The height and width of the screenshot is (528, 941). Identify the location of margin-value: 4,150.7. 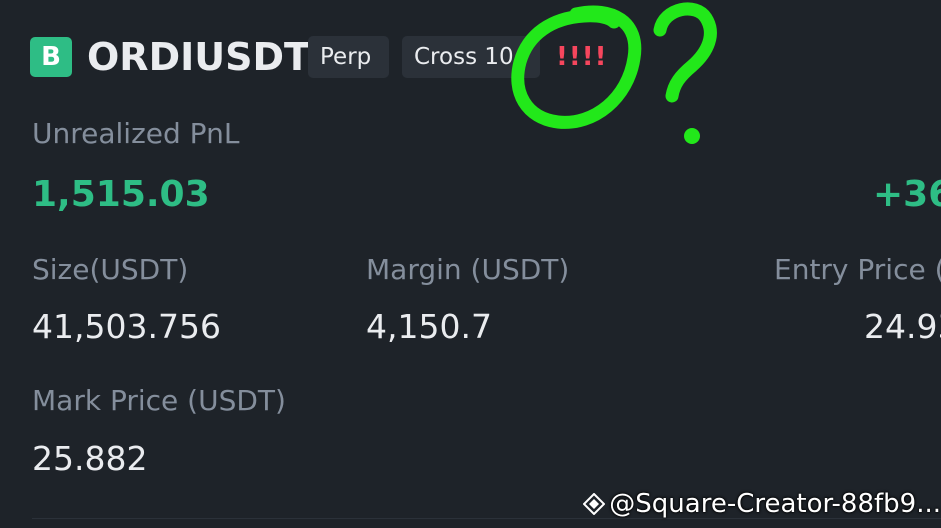
(429, 326).